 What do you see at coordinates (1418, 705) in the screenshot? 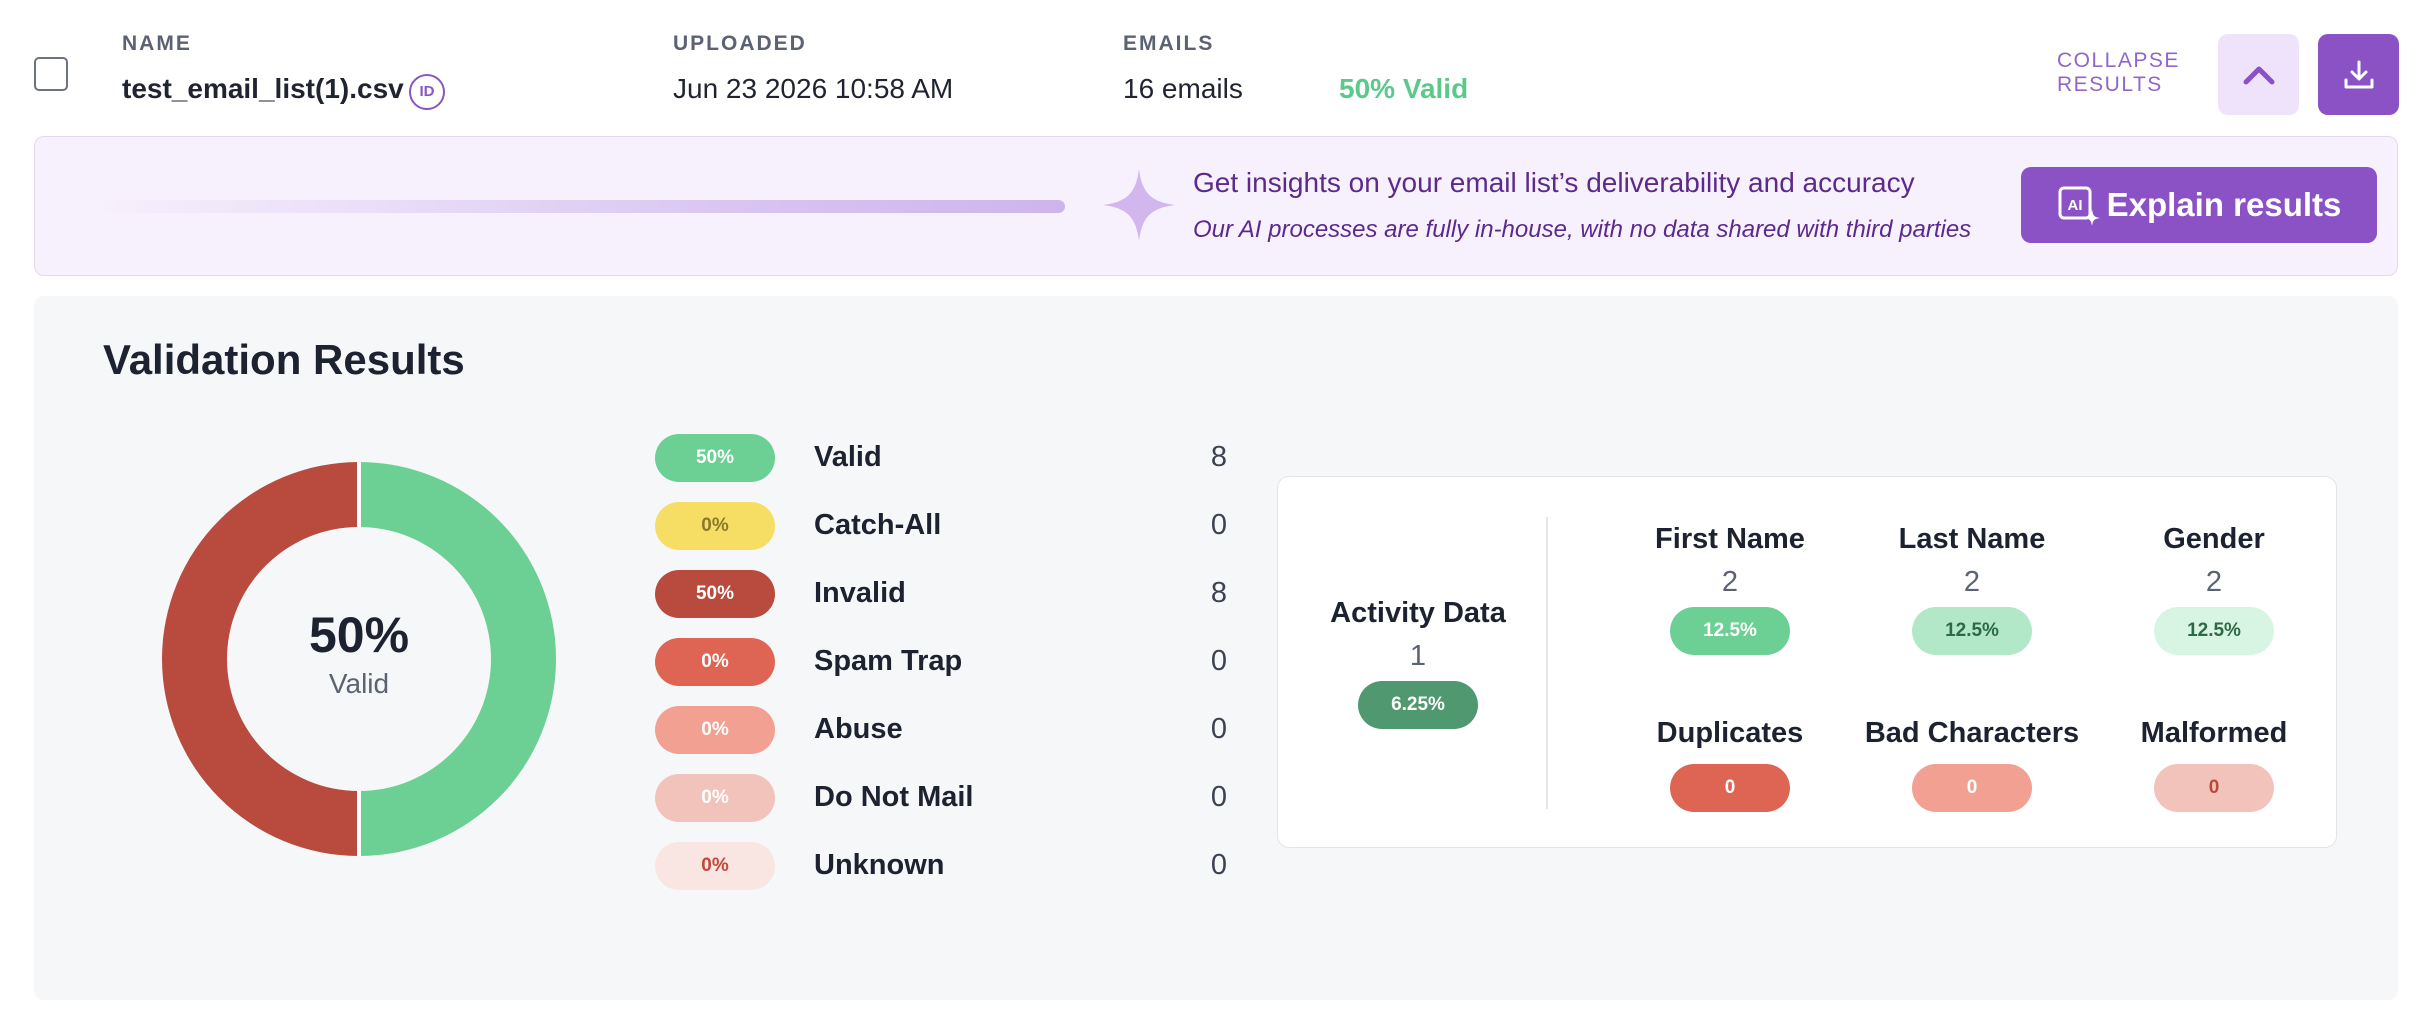
I see `stat-pill: 6.25%` at bounding box center [1418, 705].